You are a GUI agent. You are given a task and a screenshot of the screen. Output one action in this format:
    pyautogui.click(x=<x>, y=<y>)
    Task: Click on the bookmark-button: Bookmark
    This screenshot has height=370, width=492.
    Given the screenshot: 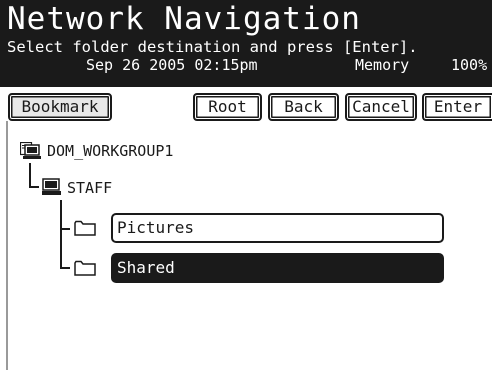 What is the action you would take?
    pyautogui.click(x=60, y=107)
    